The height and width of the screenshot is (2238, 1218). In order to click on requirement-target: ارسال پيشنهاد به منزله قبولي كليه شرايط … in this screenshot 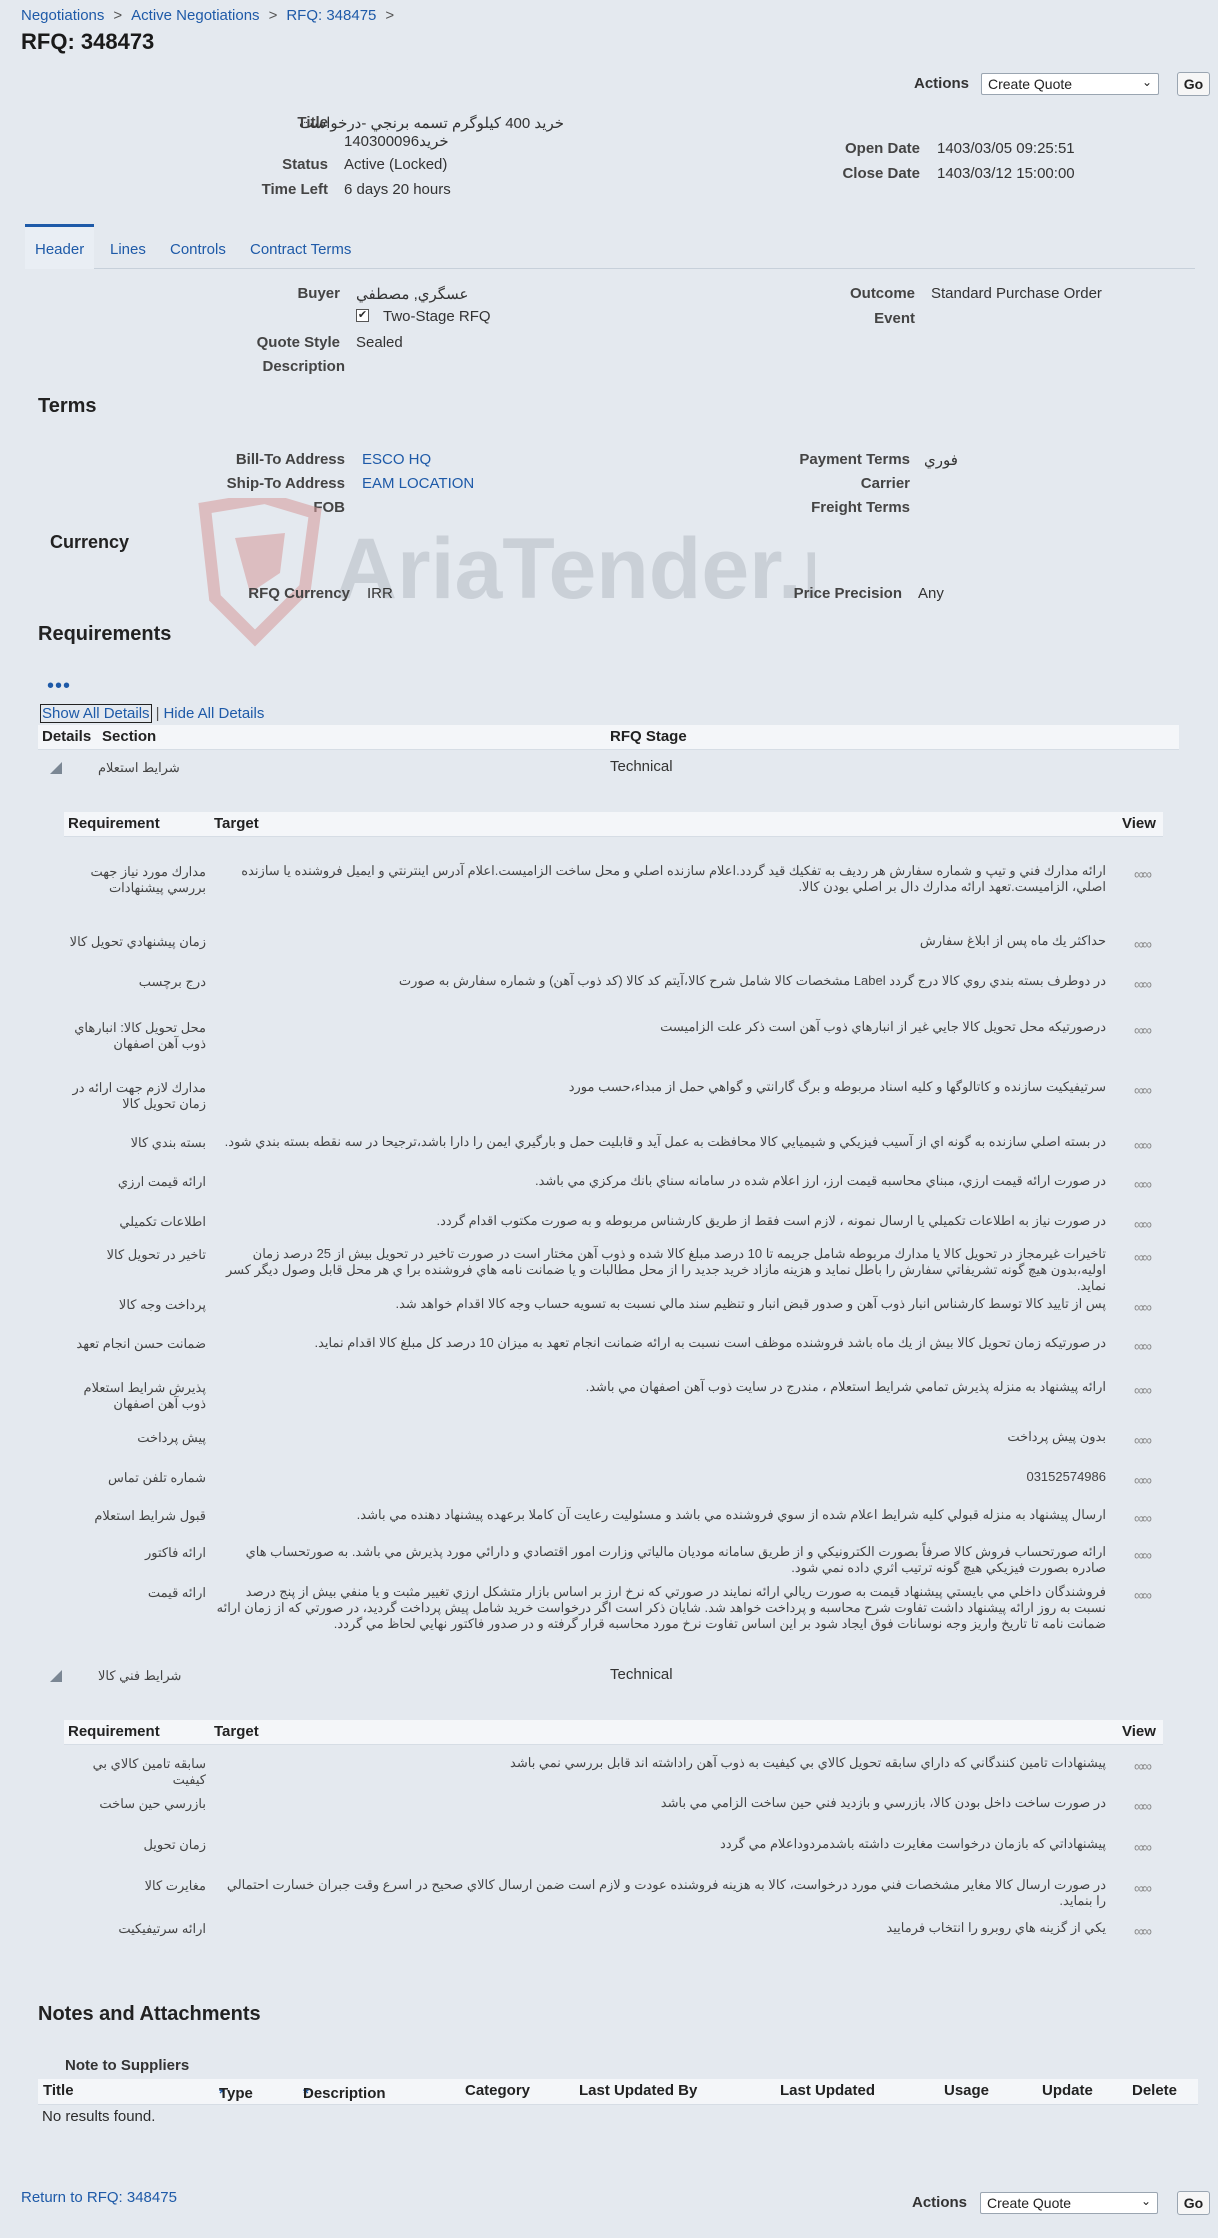, I will do `click(731, 1514)`.